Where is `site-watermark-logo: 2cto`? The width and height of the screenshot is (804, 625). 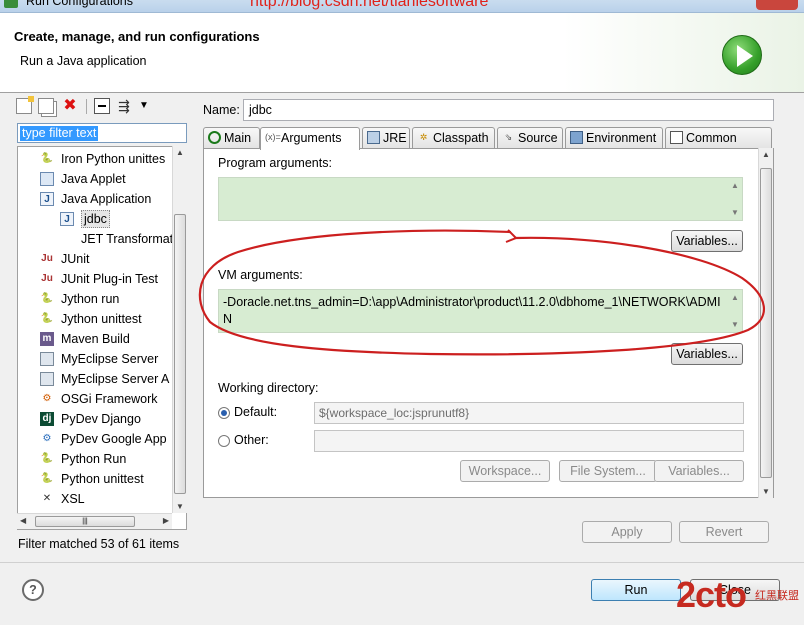
site-watermark-logo: 2cto is located at coordinates (711, 594).